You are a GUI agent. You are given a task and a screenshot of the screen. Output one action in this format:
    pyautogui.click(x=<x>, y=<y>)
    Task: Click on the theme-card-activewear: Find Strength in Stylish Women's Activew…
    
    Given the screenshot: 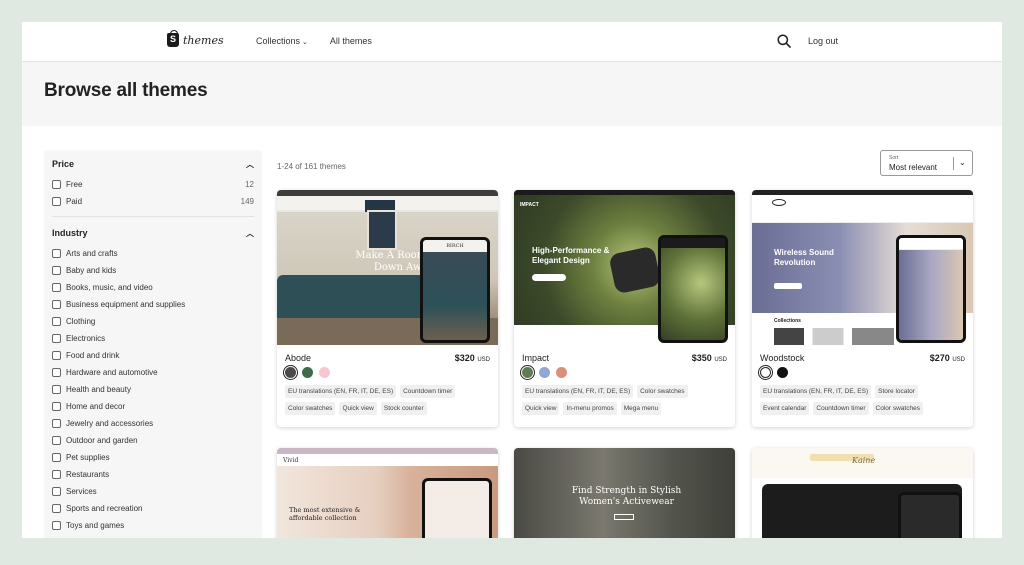 What is the action you would take?
    pyautogui.click(x=624, y=493)
    